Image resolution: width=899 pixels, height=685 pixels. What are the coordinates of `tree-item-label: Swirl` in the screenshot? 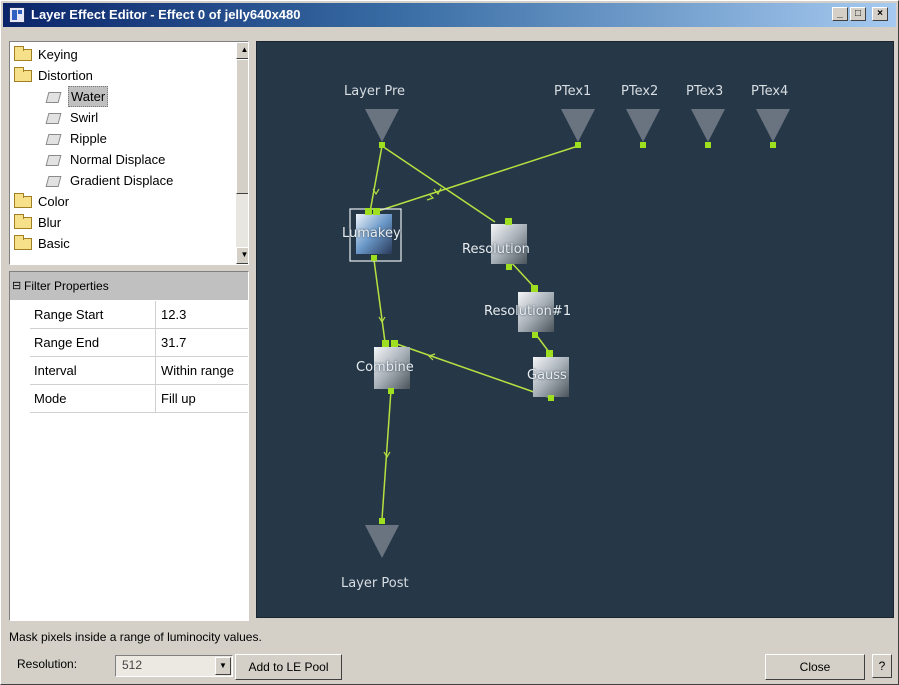 It's located at (84, 117).